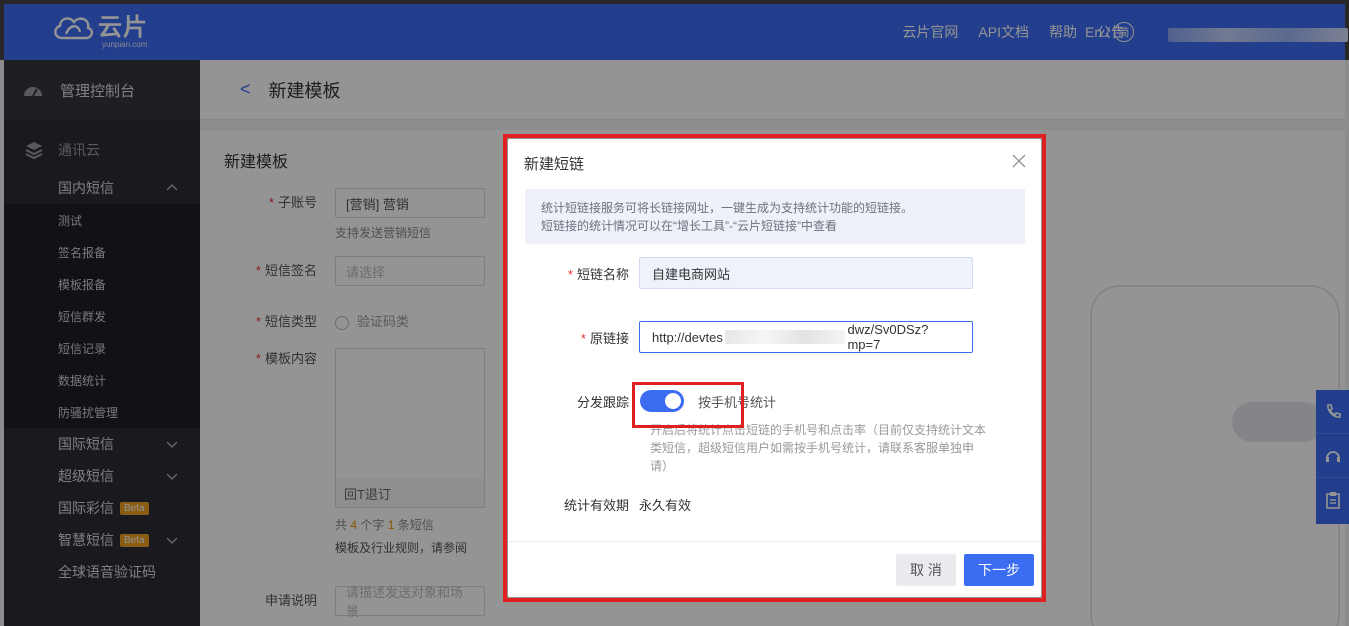 Image resolution: width=1349 pixels, height=626 pixels. Describe the element at coordinates (688, 405) in the screenshot. I see `highlight-box-toggle` at that location.